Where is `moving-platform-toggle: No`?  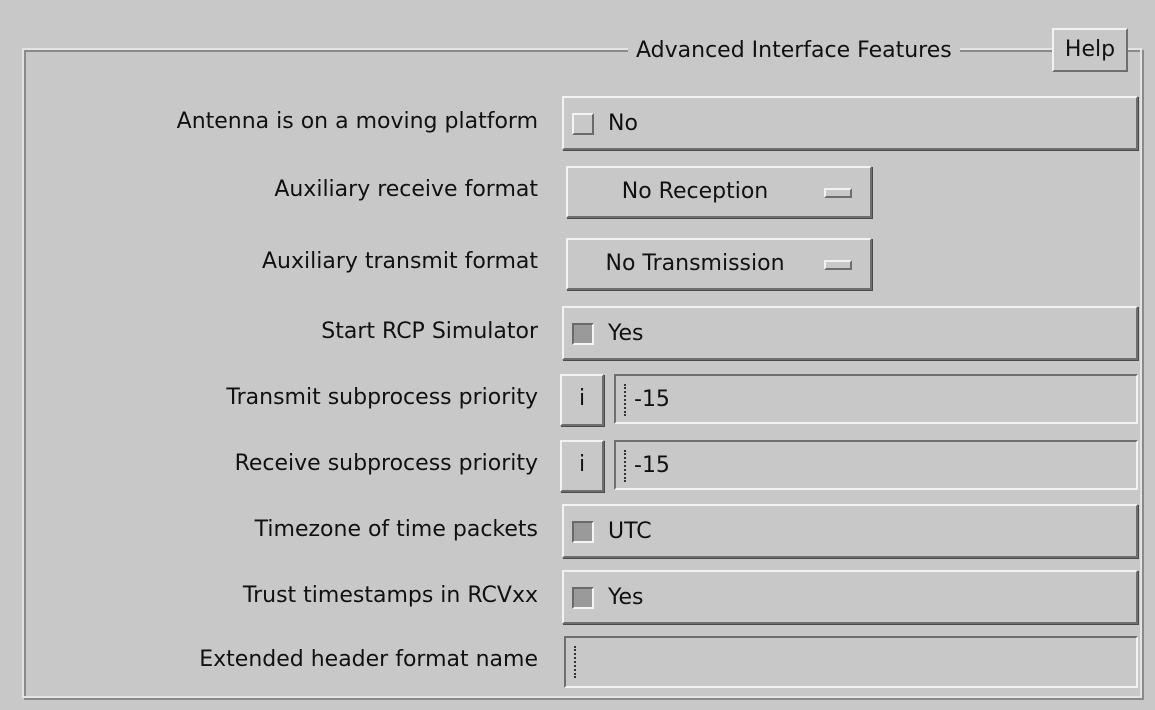
moving-platform-toggle: No is located at coordinates (850, 123).